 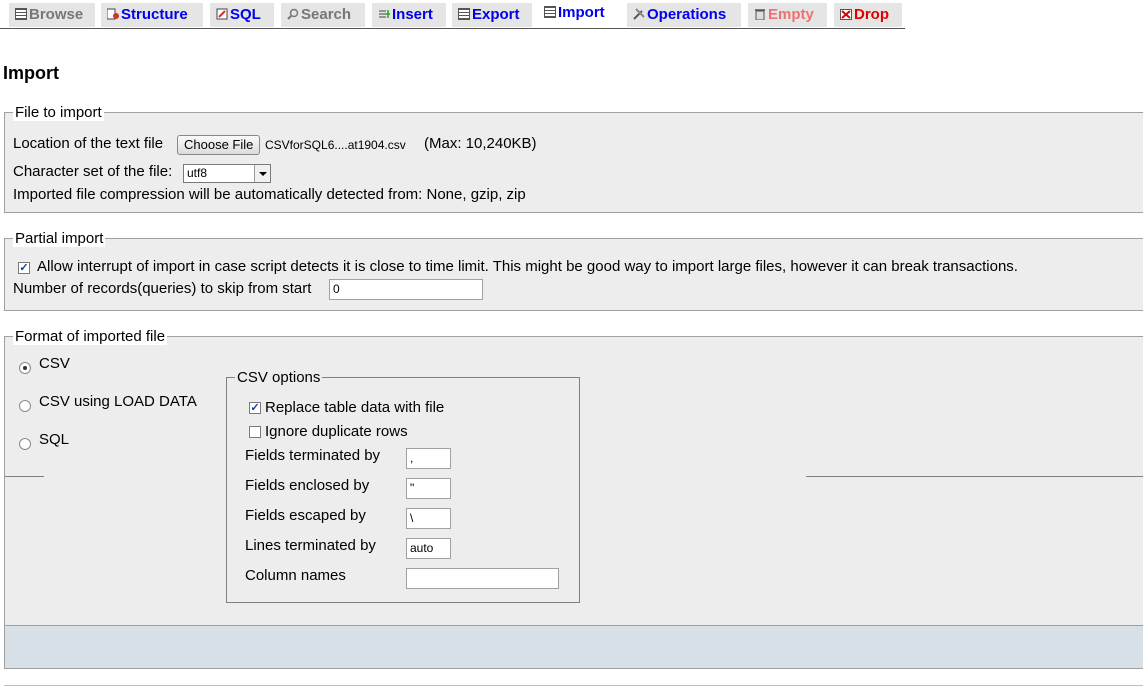 What do you see at coordinates (31, 73) in the screenshot?
I see `page-title: Import` at bounding box center [31, 73].